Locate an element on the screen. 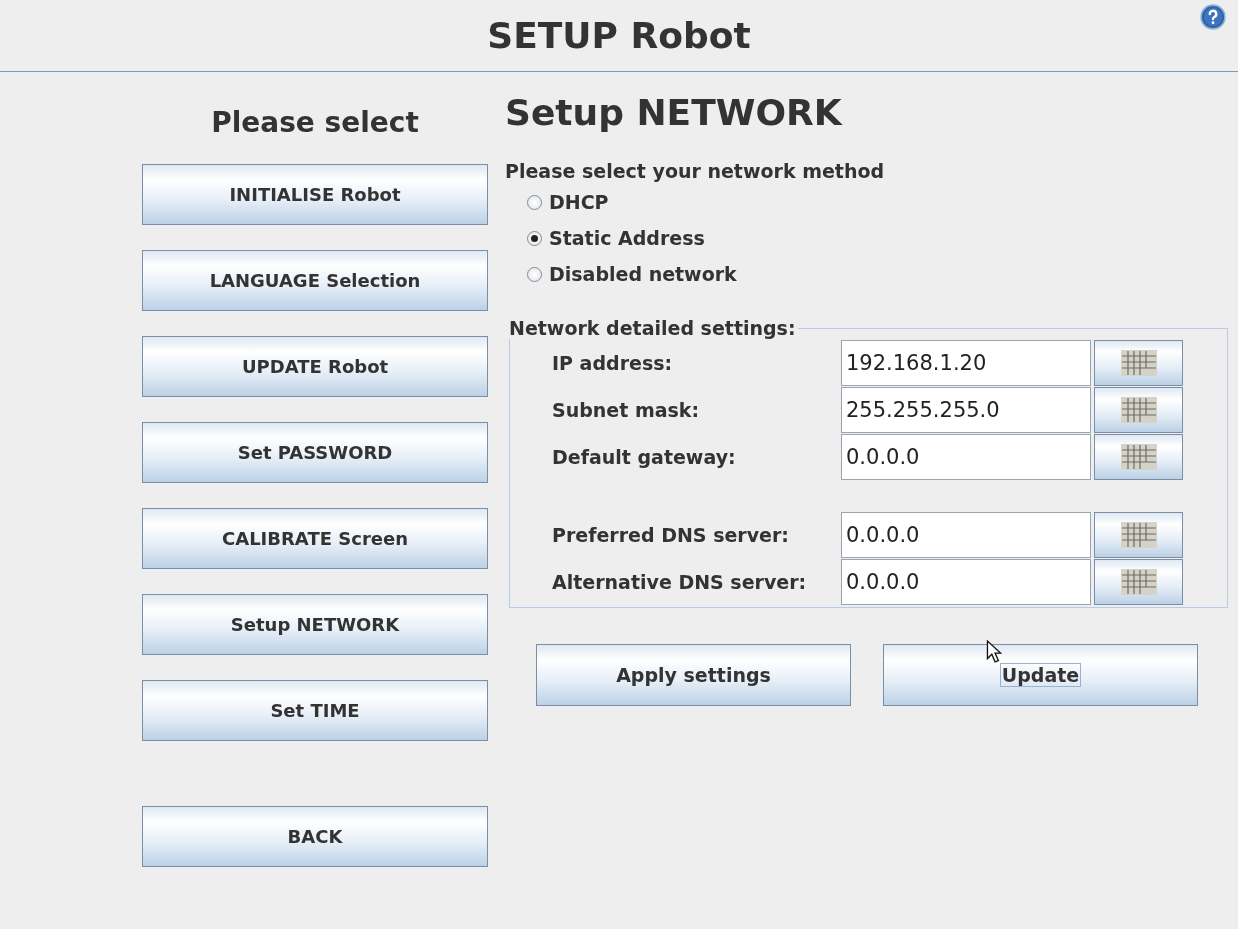  menu-button: CALIBRATE Screen is located at coordinates (315, 538).